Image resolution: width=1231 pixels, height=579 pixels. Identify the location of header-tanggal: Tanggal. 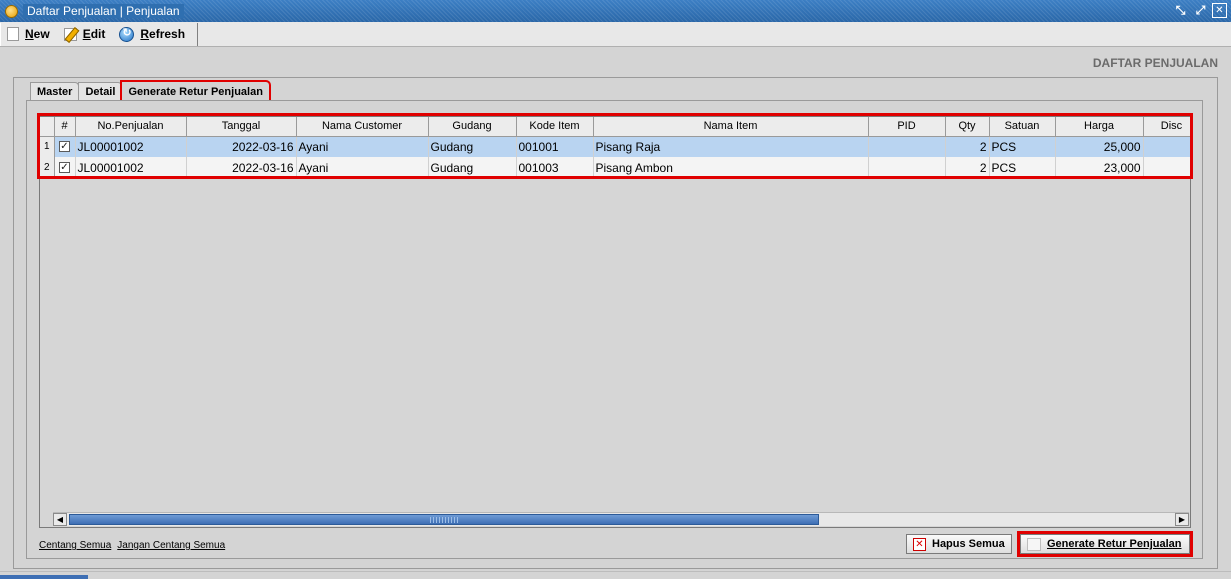
(241, 127).